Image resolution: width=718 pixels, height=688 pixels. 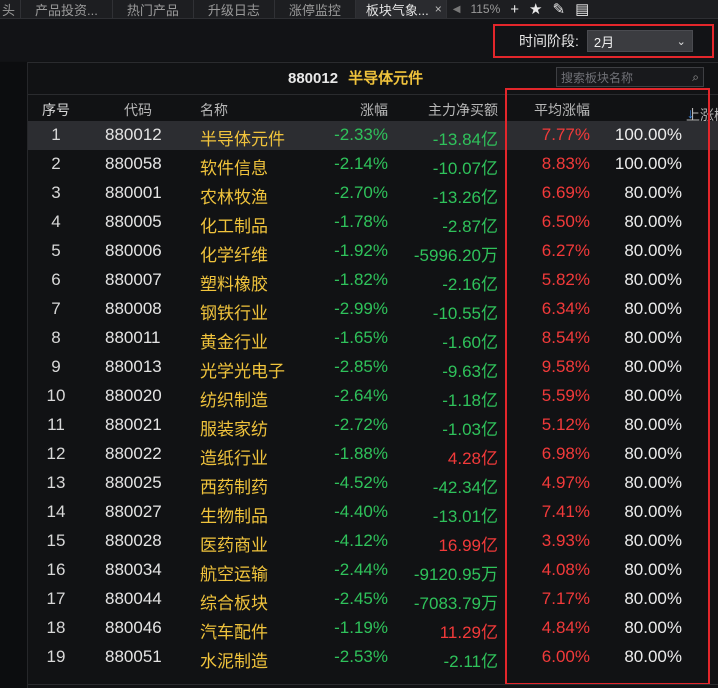 I want to click on row-net-flow: 16.99亿, so click(x=468, y=545).